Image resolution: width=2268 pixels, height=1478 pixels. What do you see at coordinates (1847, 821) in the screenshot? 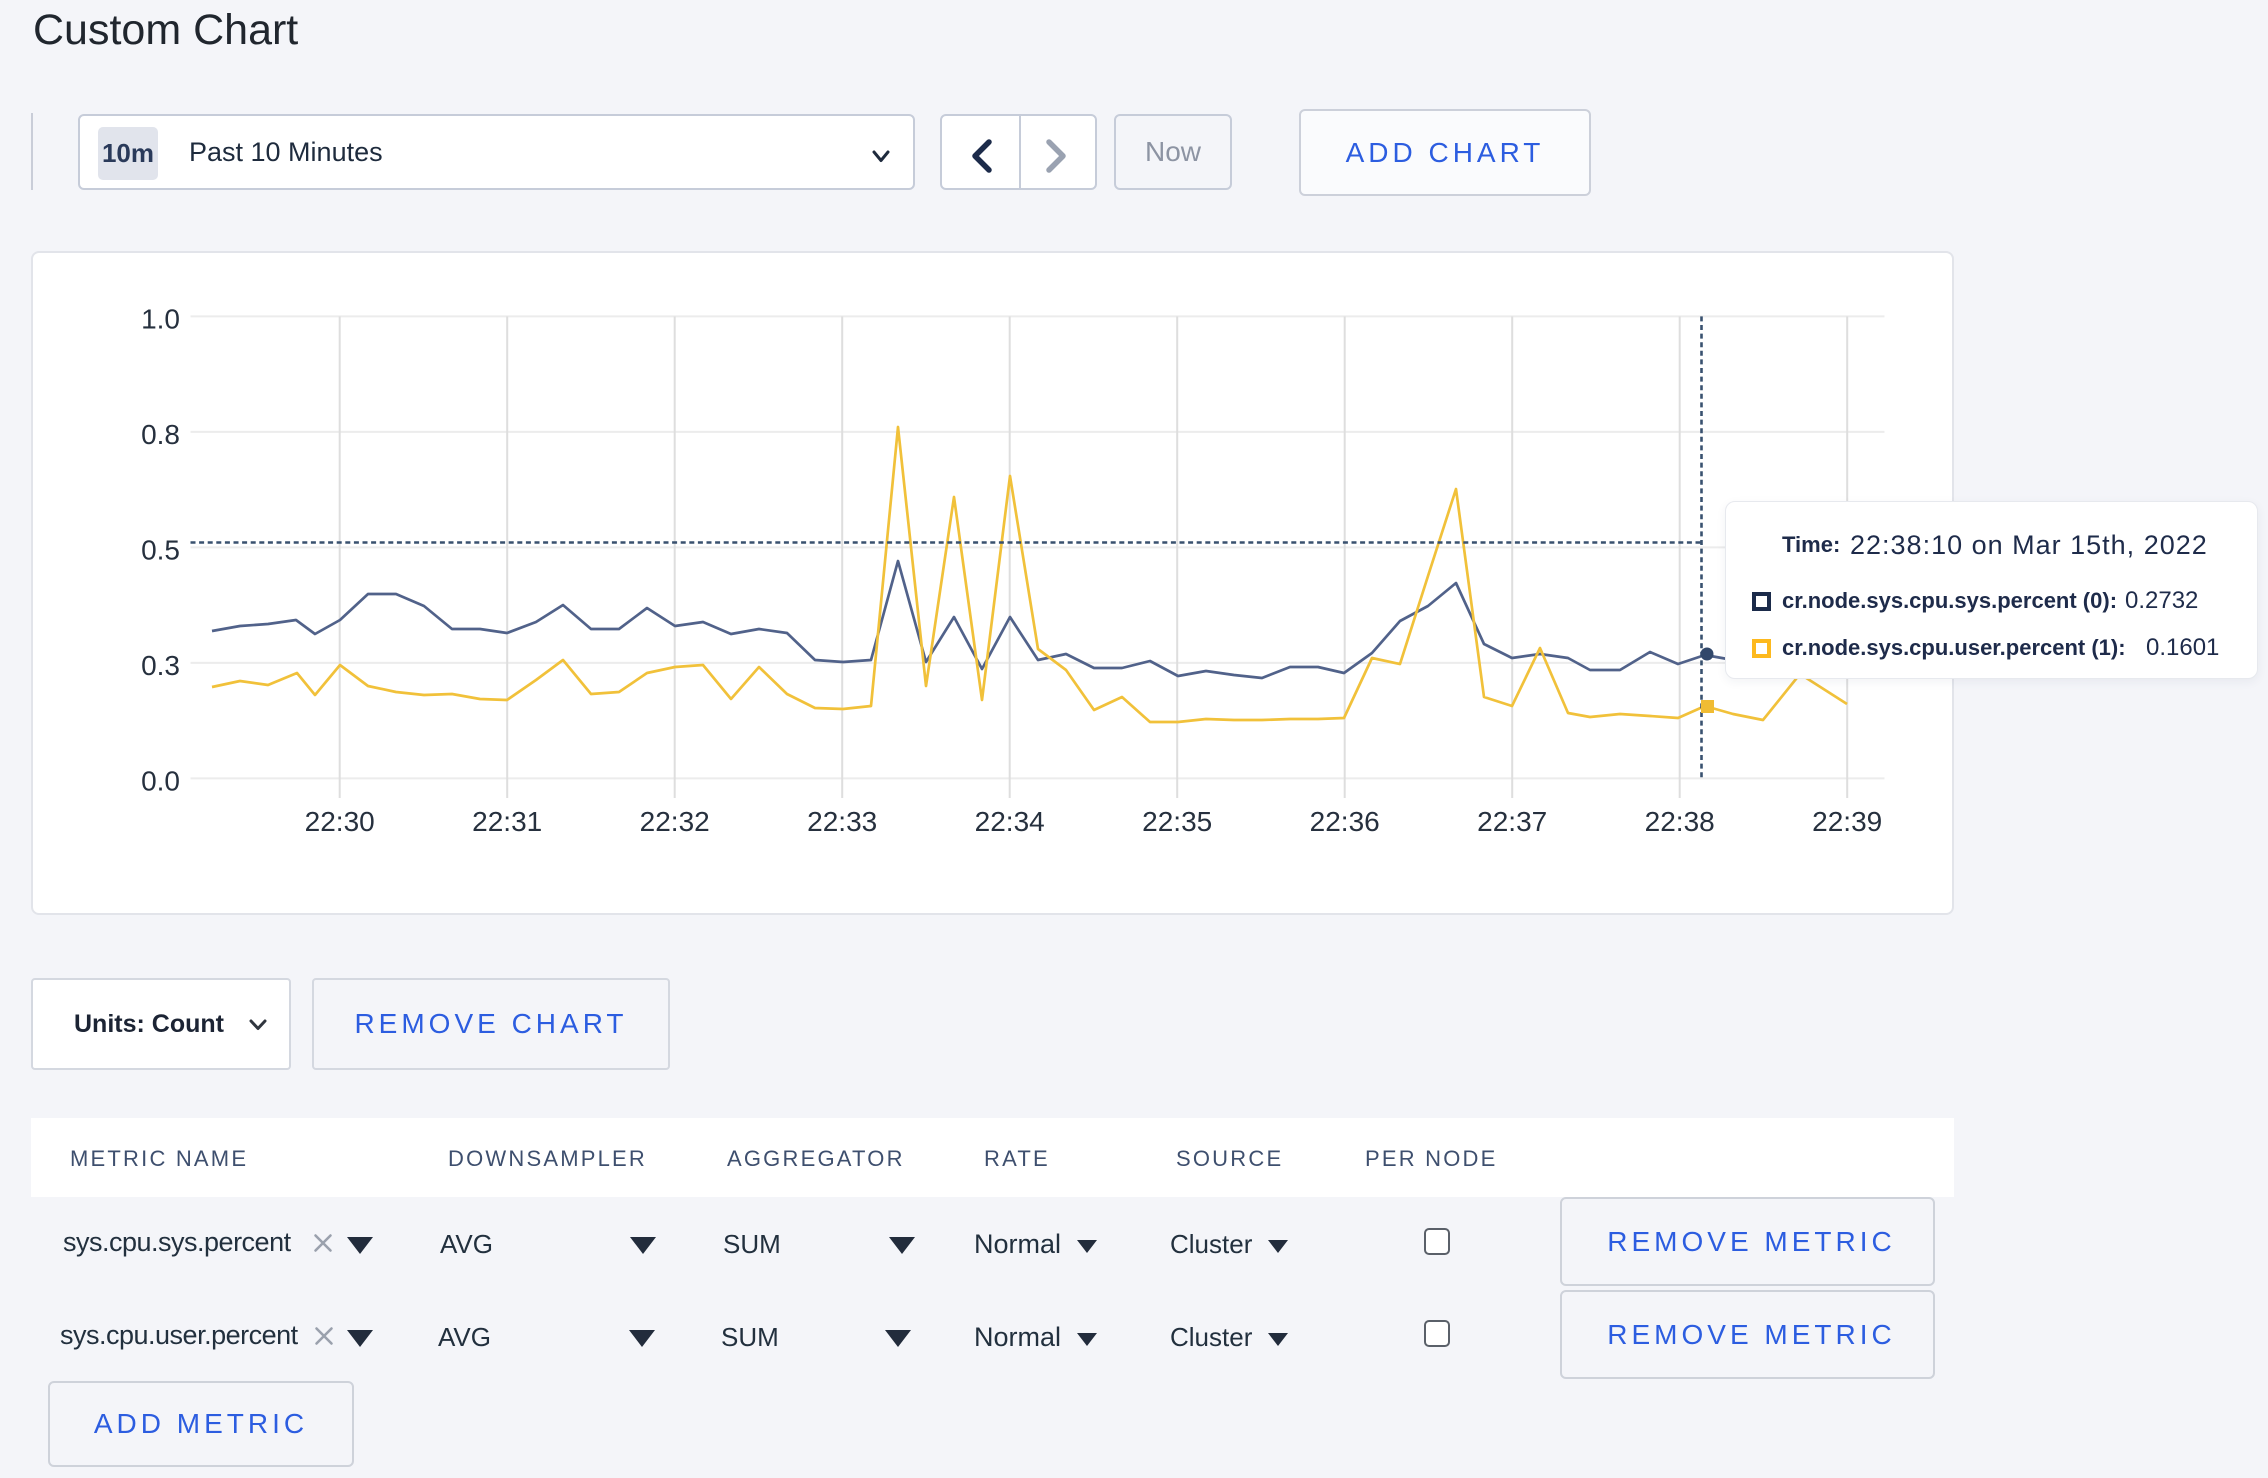
I see `svg-text: 22:39` at bounding box center [1847, 821].